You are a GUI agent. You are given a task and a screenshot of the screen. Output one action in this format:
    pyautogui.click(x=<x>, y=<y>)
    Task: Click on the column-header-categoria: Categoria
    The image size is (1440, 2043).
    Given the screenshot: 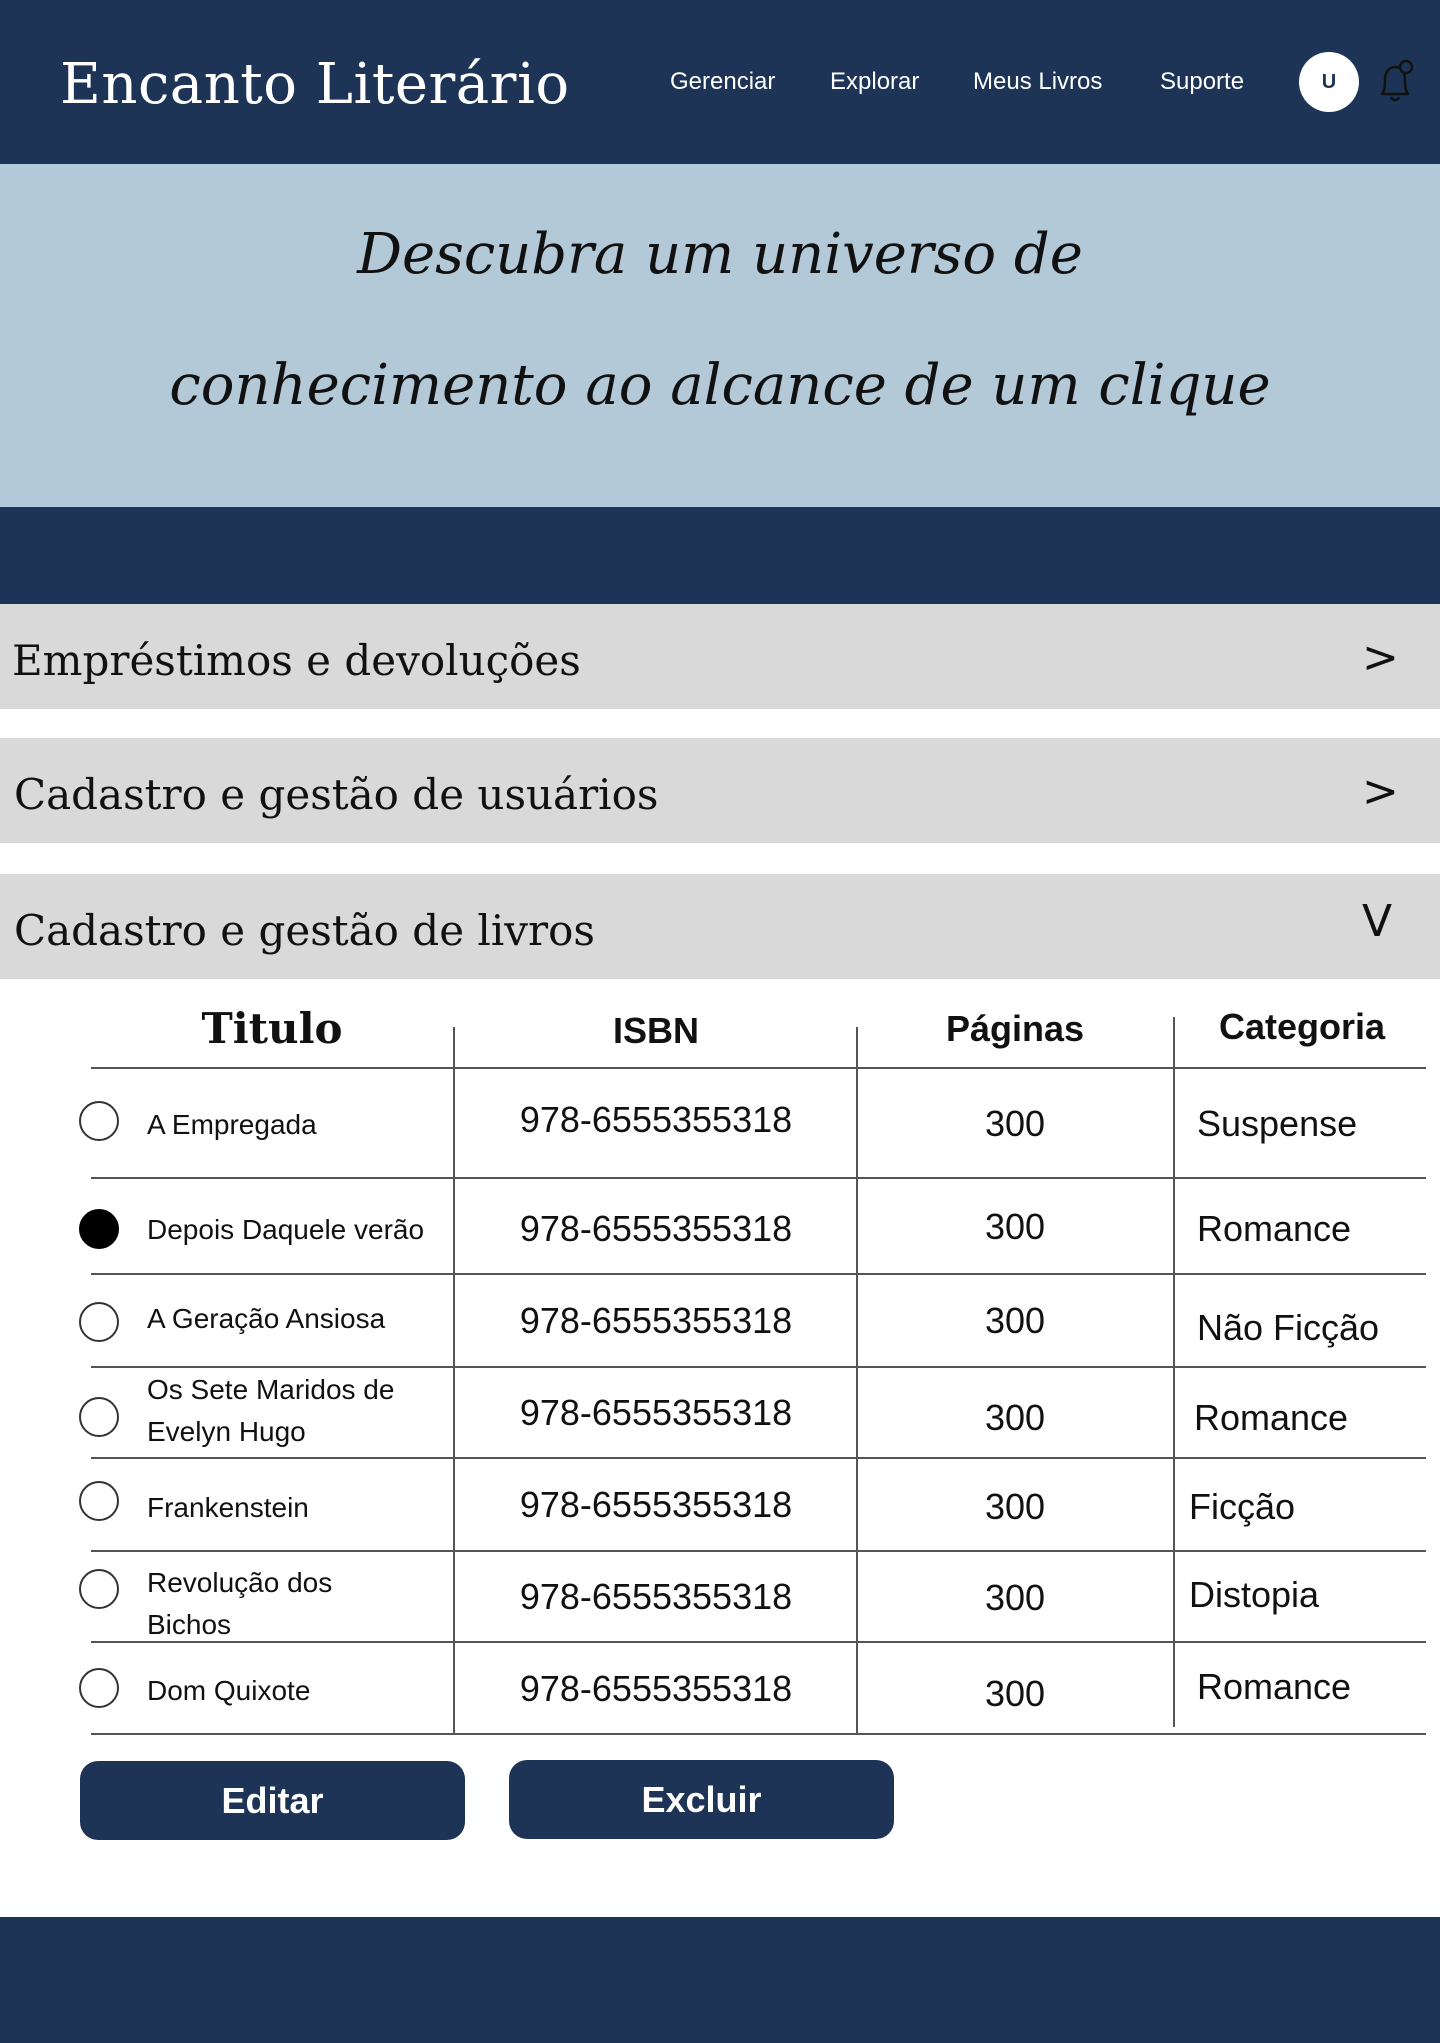 What is the action you would take?
    pyautogui.click(x=1302, y=1026)
    